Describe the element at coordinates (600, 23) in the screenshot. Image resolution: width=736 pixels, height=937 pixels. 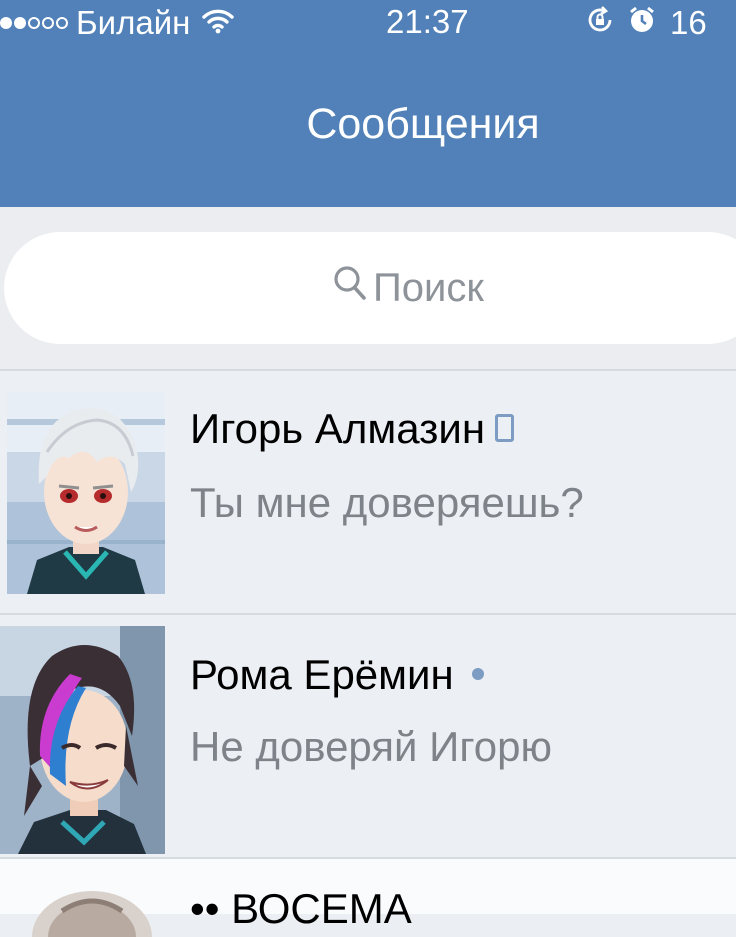
I see `orientation-lock-icon` at that location.